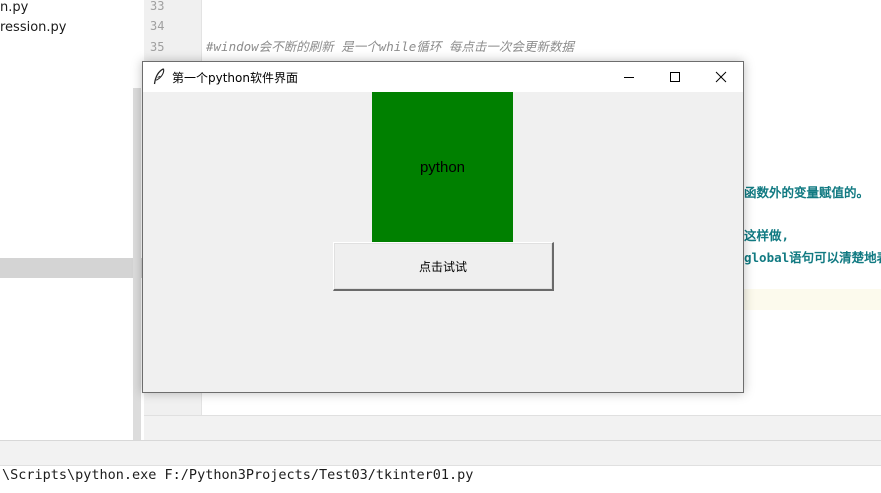  I want to click on python-label-text: python, so click(442, 167).